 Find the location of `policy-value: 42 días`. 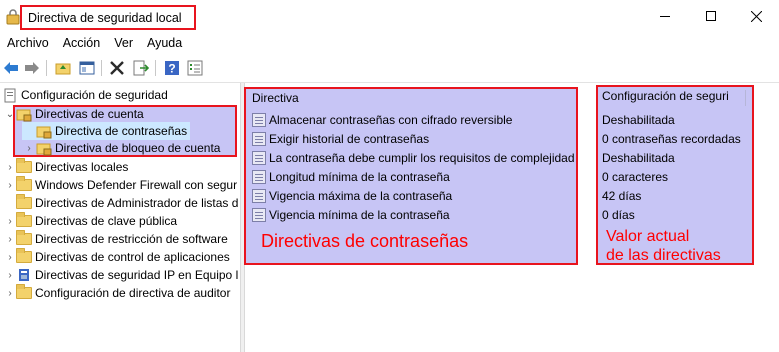

policy-value: 42 días is located at coordinates (622, 196).